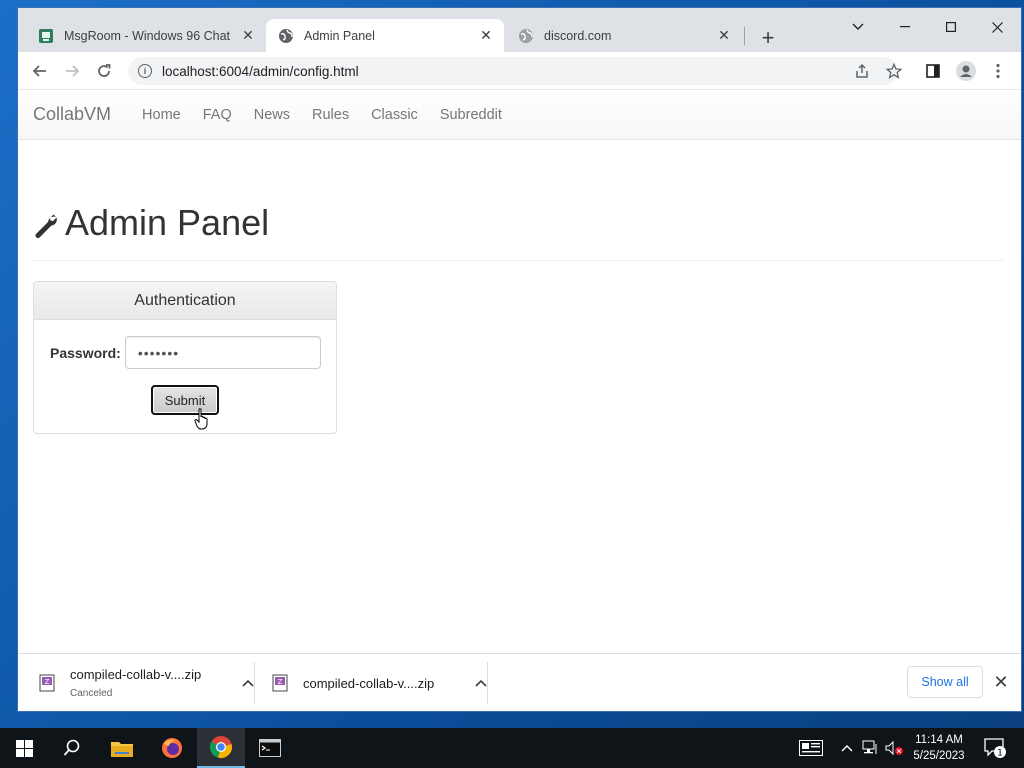 This screenshot has width=1024, height=768. I want to click on maximize-button, so click(951, 27).